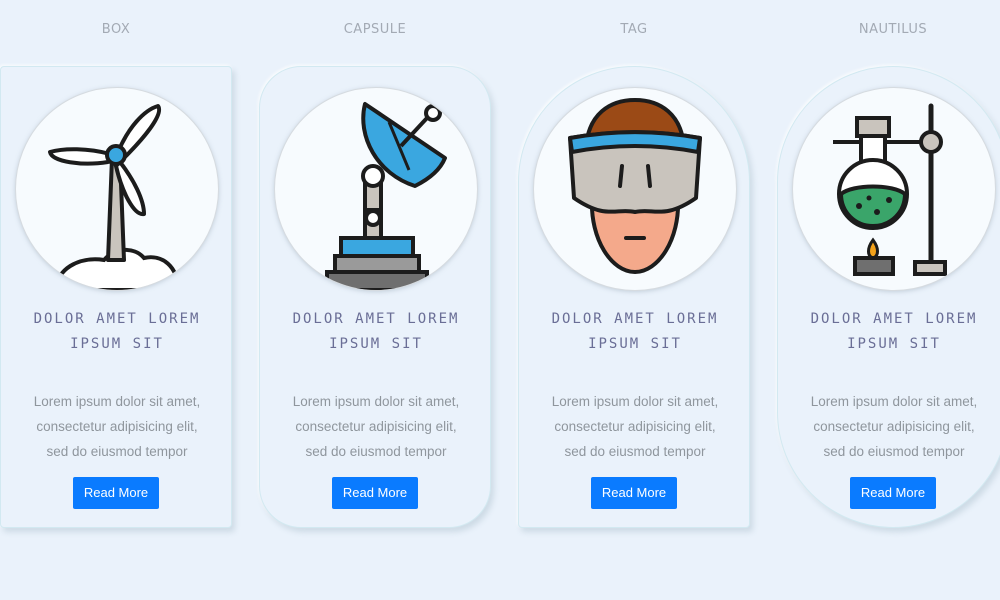  Describe the element at coordinates (386, 196) in the screenshot. I see `satellite-dish-icon` at that location.